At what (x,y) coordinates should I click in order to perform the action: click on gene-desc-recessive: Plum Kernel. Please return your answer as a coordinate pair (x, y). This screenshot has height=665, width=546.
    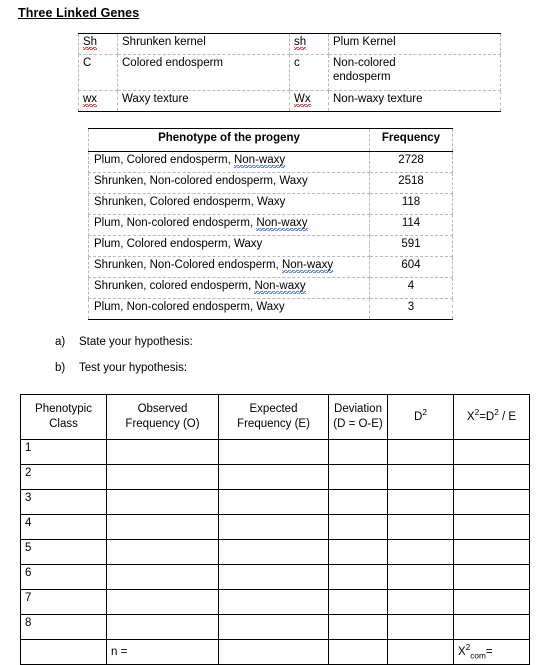
    Looking at the image, I should click on (414, 44).